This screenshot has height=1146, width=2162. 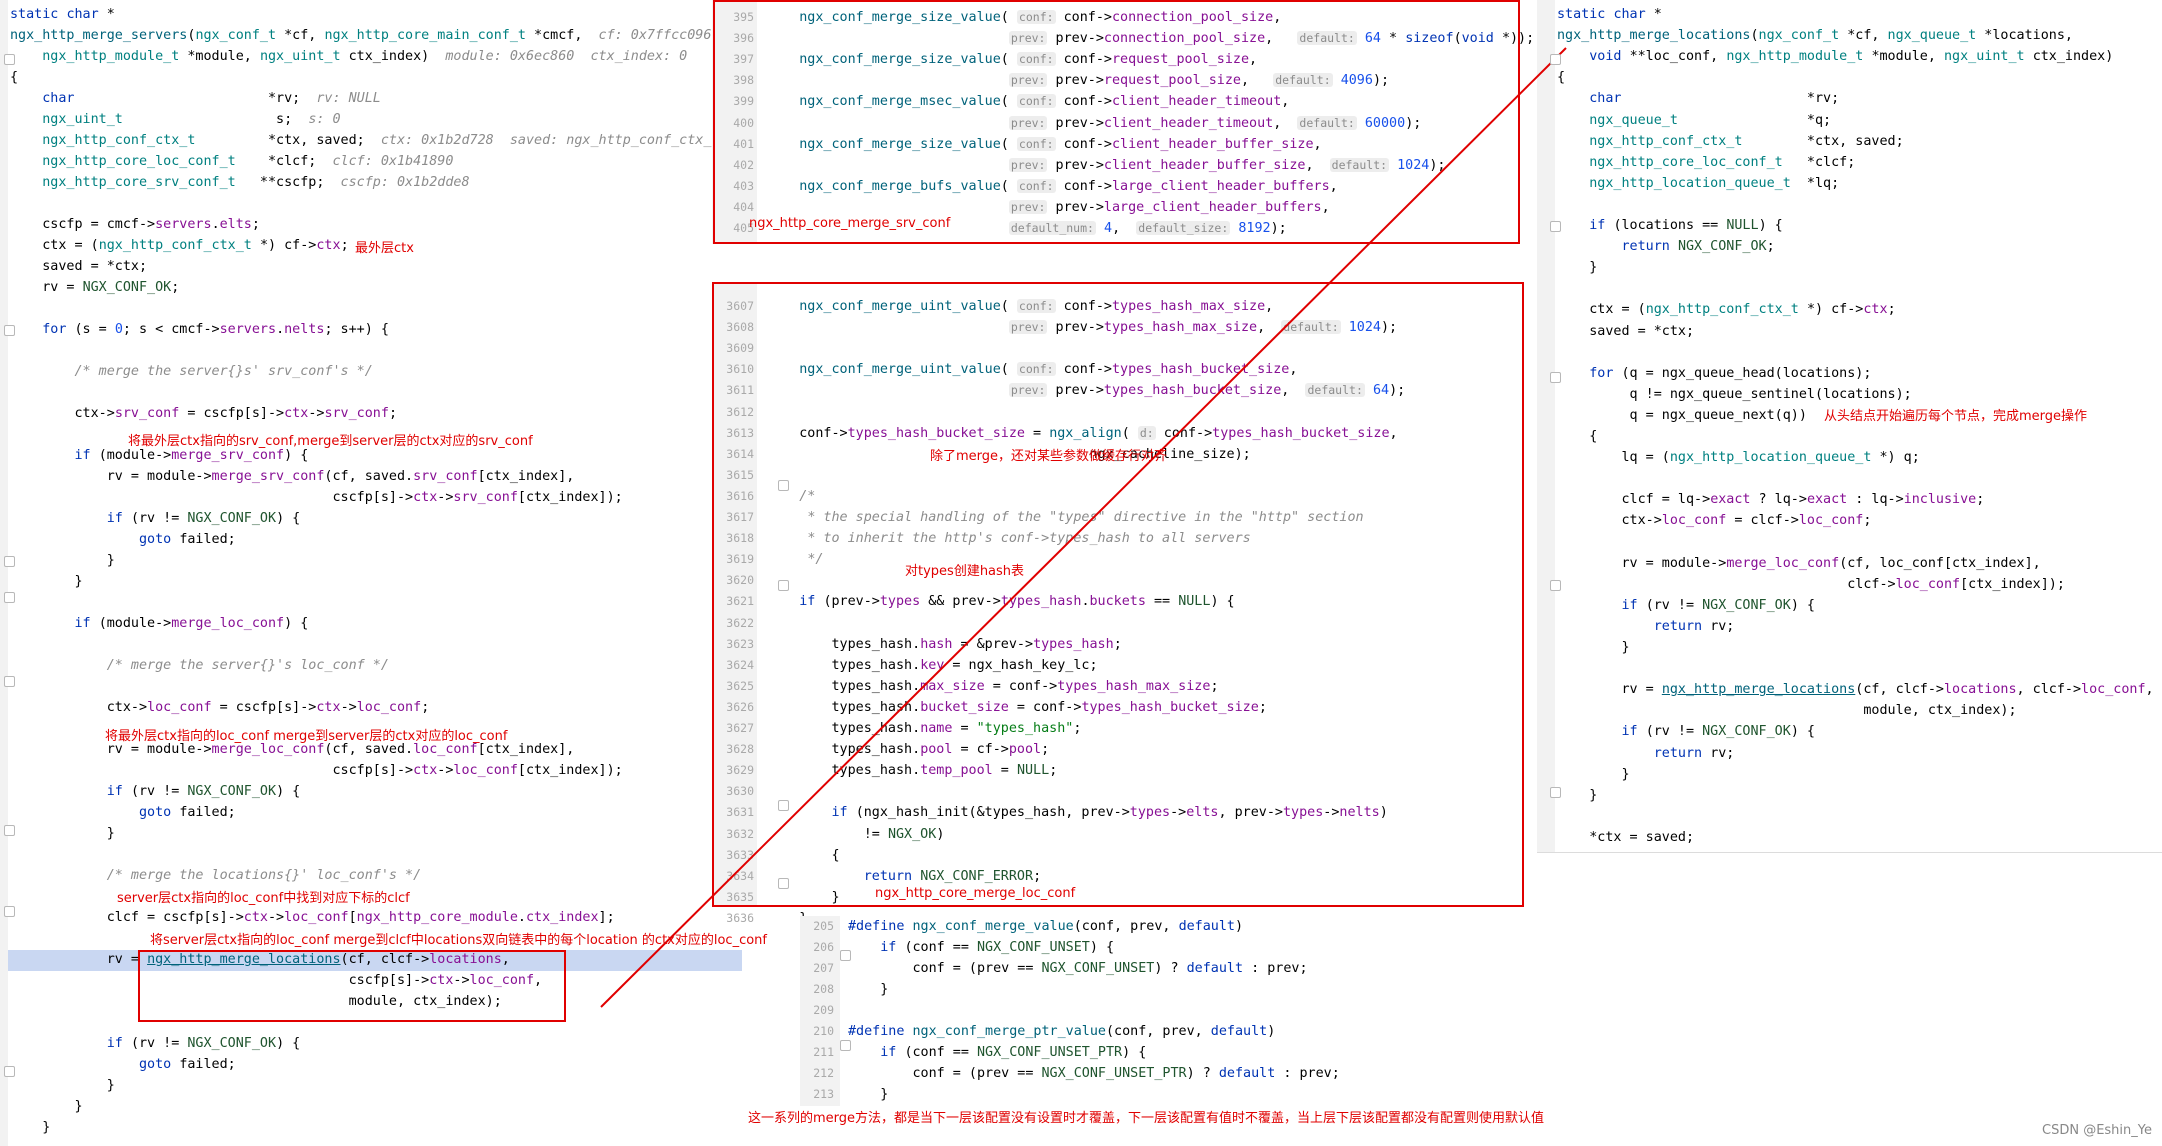 What do you see at coordinates (965, 571) in the screenshot?
I see `annotation-types-hash: 对types创建hash表` at bounding box center [965, 571].